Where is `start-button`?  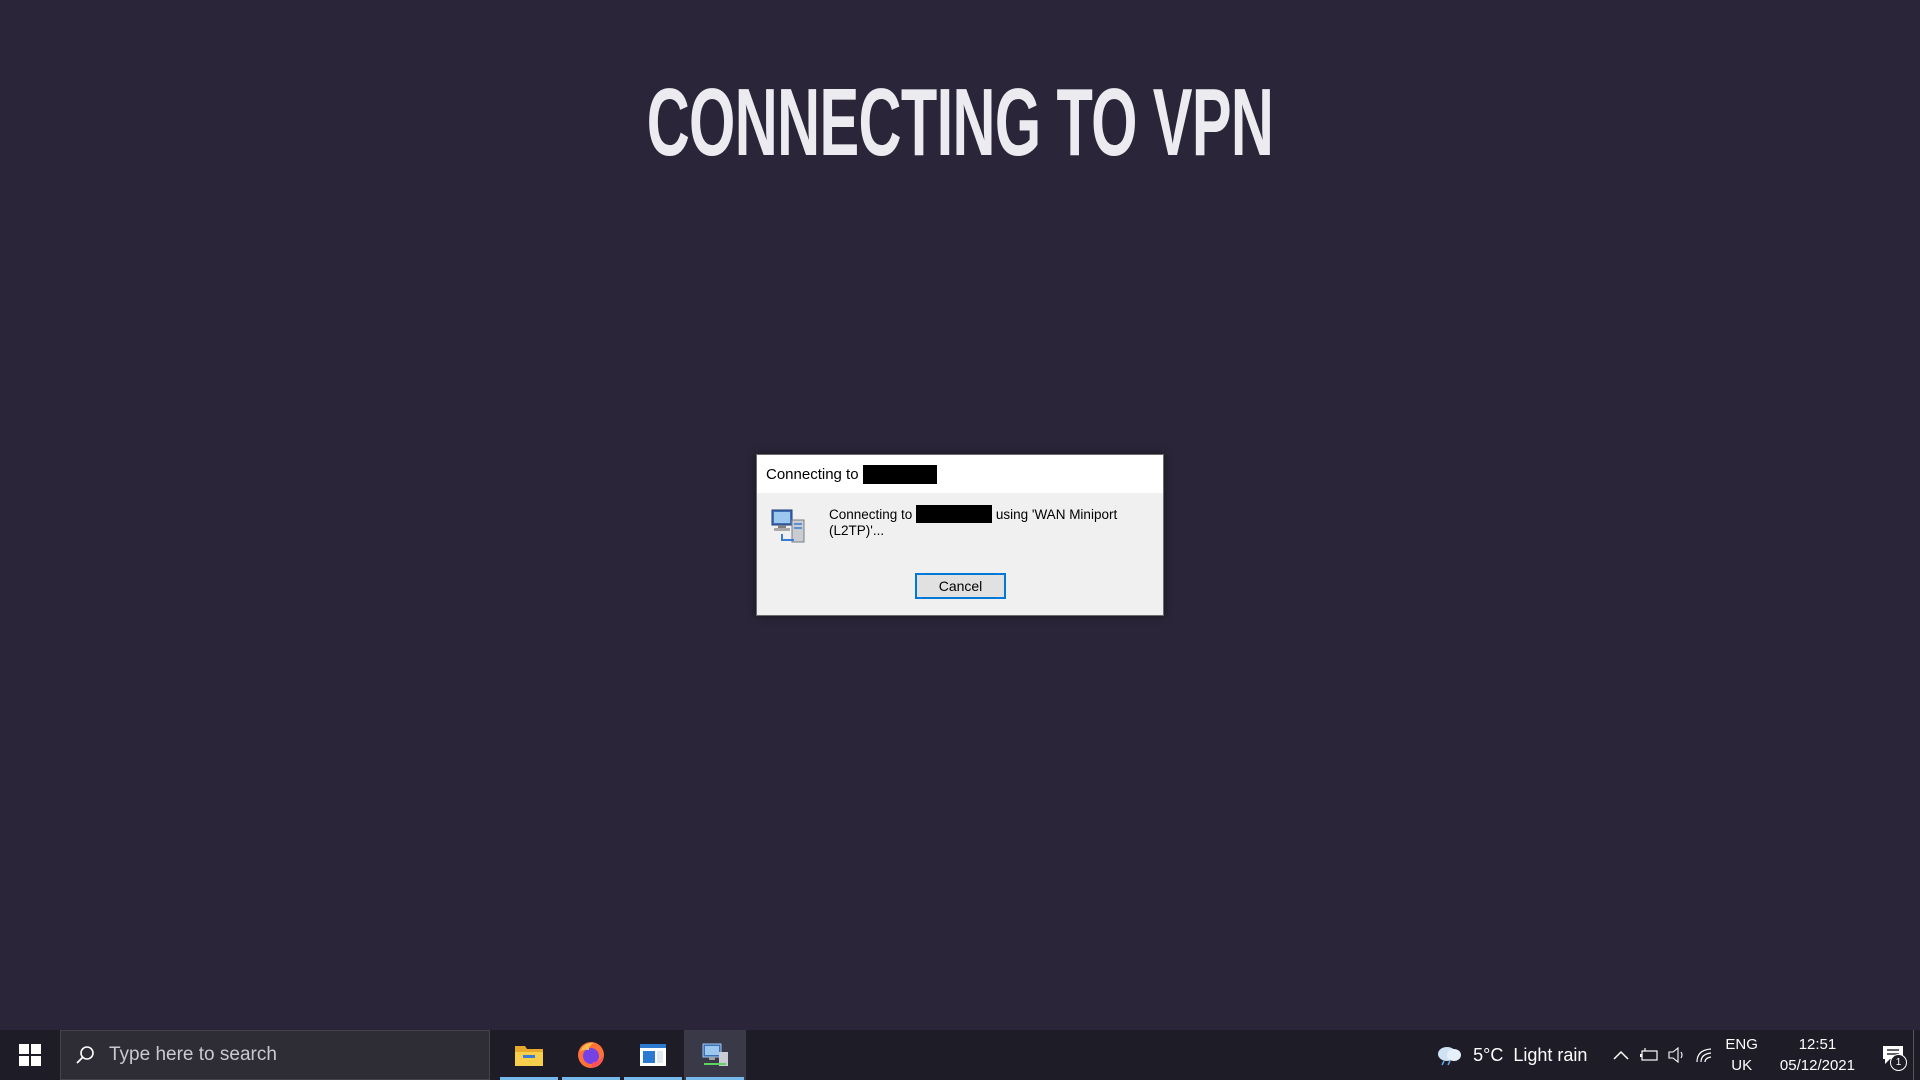
start-button is located at coordinates (30, 1055).